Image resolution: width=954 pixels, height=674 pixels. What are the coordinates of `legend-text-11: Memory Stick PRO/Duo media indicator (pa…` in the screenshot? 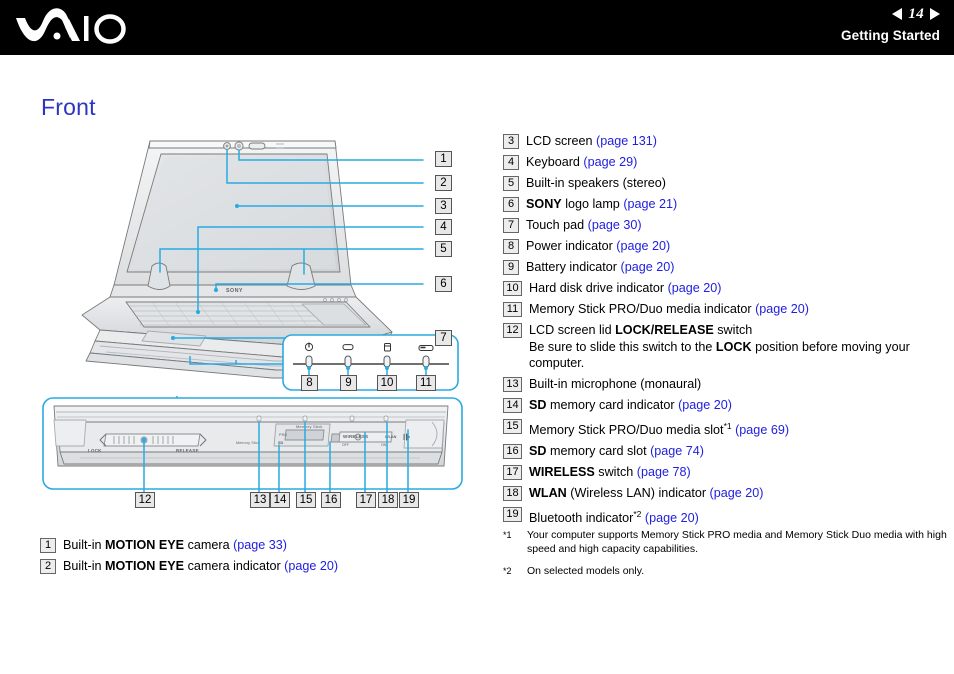 It's located at (669, 309).